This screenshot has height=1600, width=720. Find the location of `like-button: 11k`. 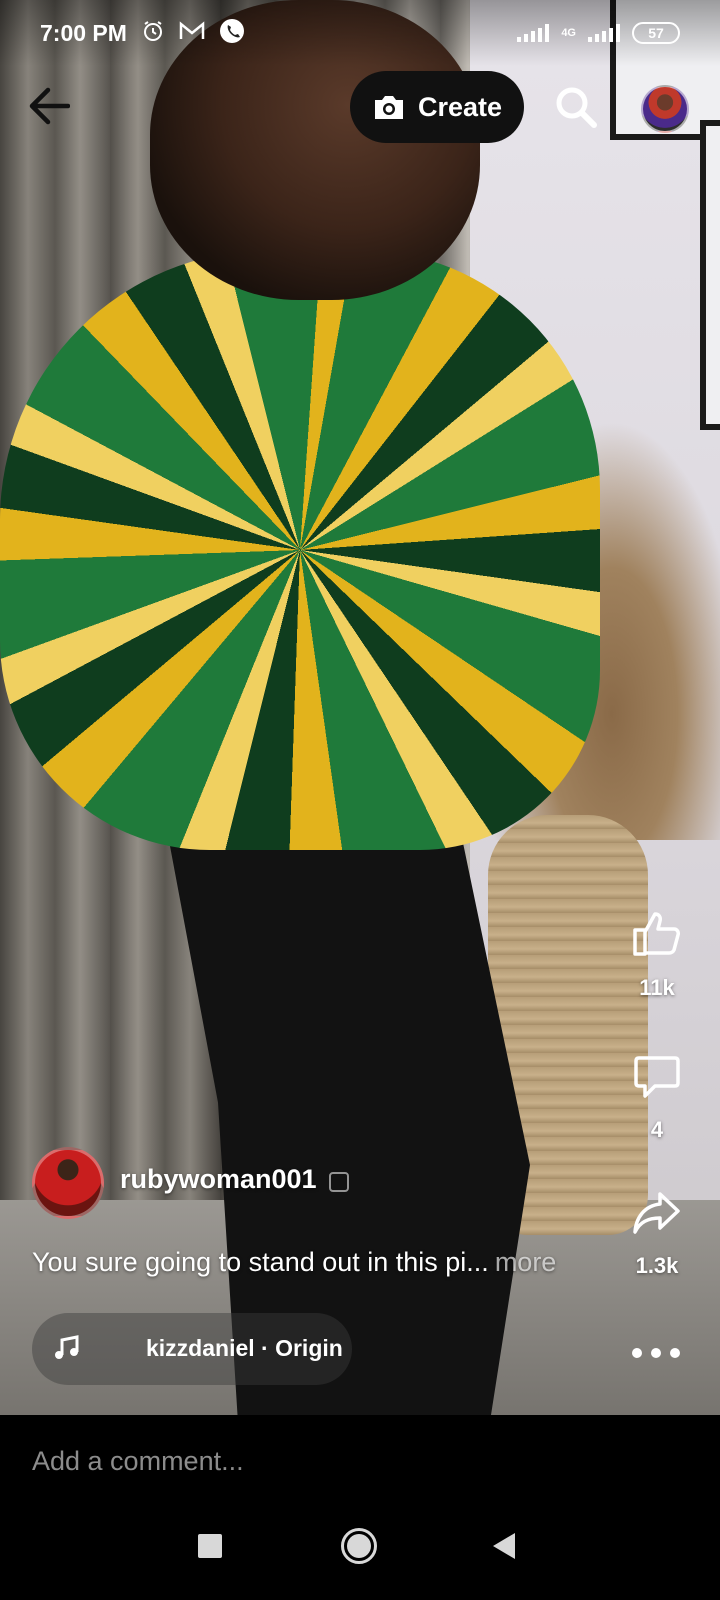

like-button: 11k is located at coordinates (657, 954).